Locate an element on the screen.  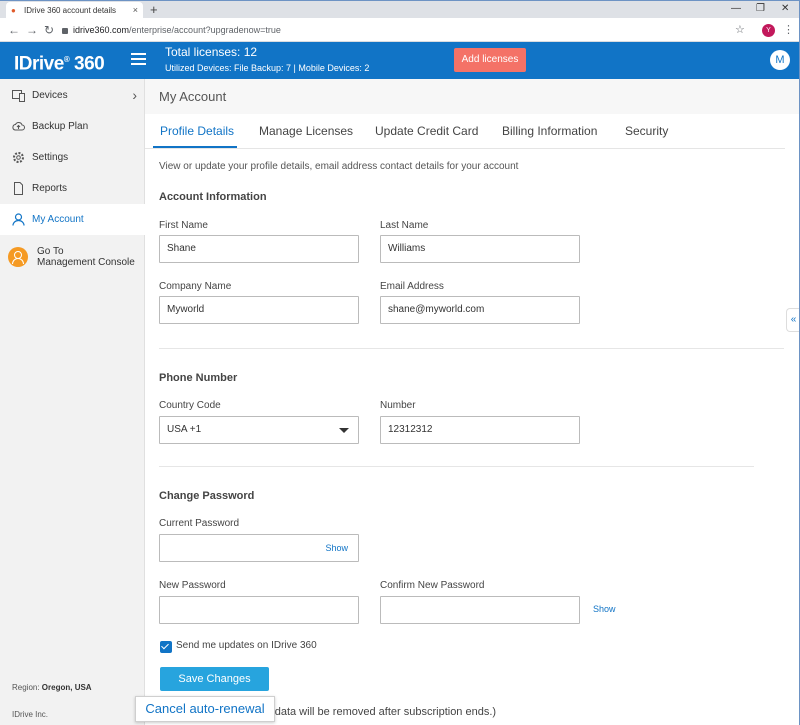
current-password-label: Current Password is located at coordinates (199, 523).